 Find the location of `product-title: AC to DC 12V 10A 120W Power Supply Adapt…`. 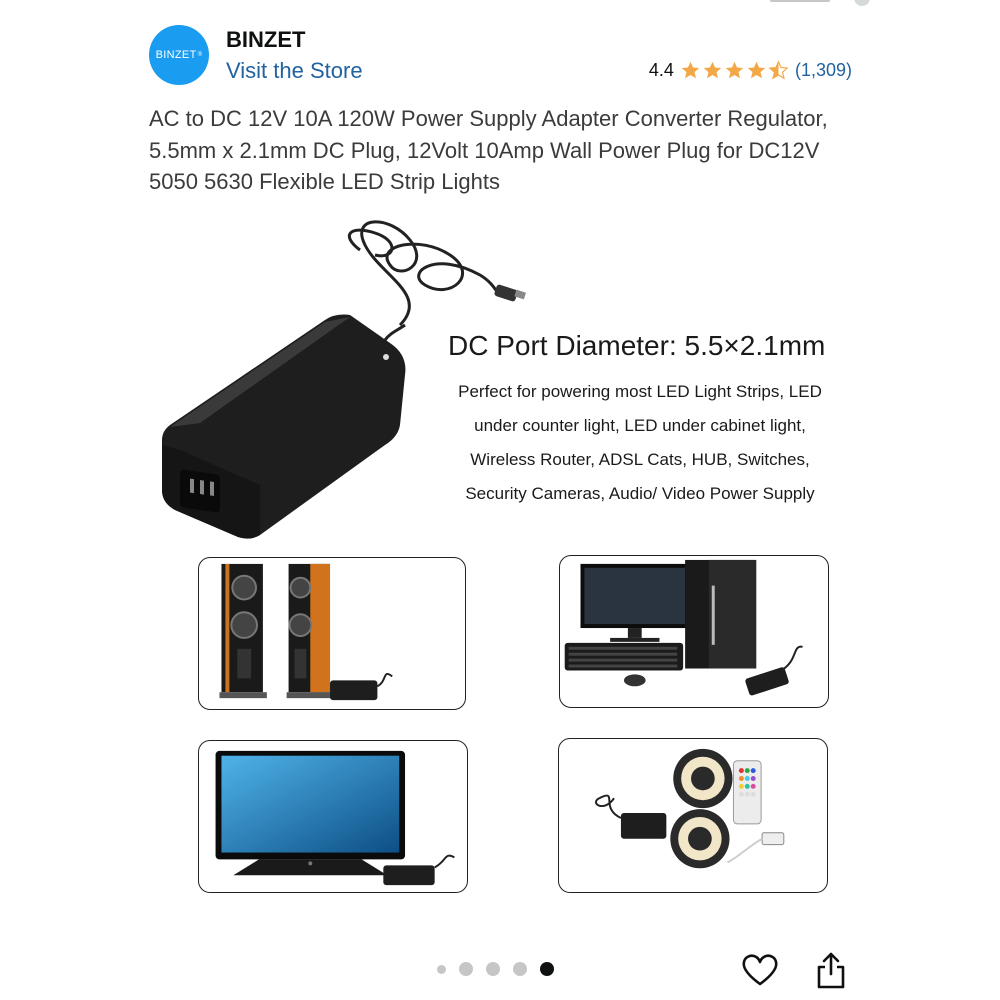

product-title: AC to DC 12V 10A 120W Power Supply Adapt… is located at coordinates (488, 150).